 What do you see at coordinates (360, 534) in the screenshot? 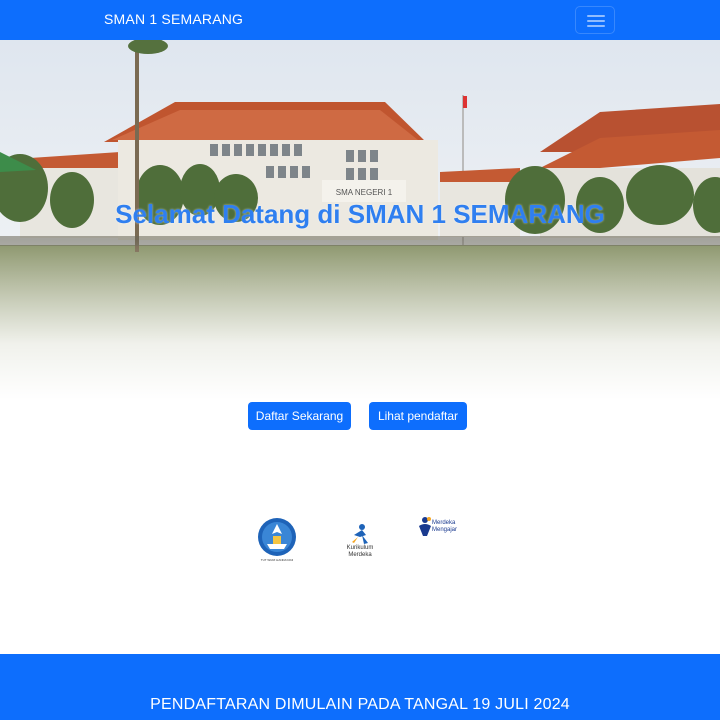
I see `kurikulum-merdeka-icon` at bounding box center [360, 534].